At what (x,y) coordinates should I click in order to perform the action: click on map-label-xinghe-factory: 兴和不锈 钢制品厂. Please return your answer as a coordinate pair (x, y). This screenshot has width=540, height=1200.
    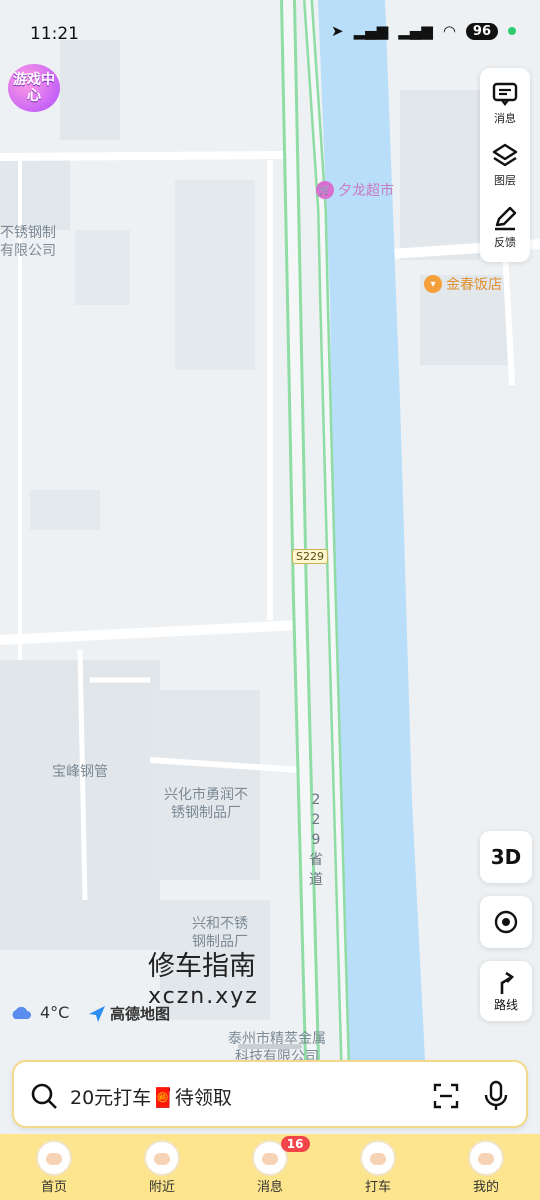
    Looking at the image, I should click on (220, 933).